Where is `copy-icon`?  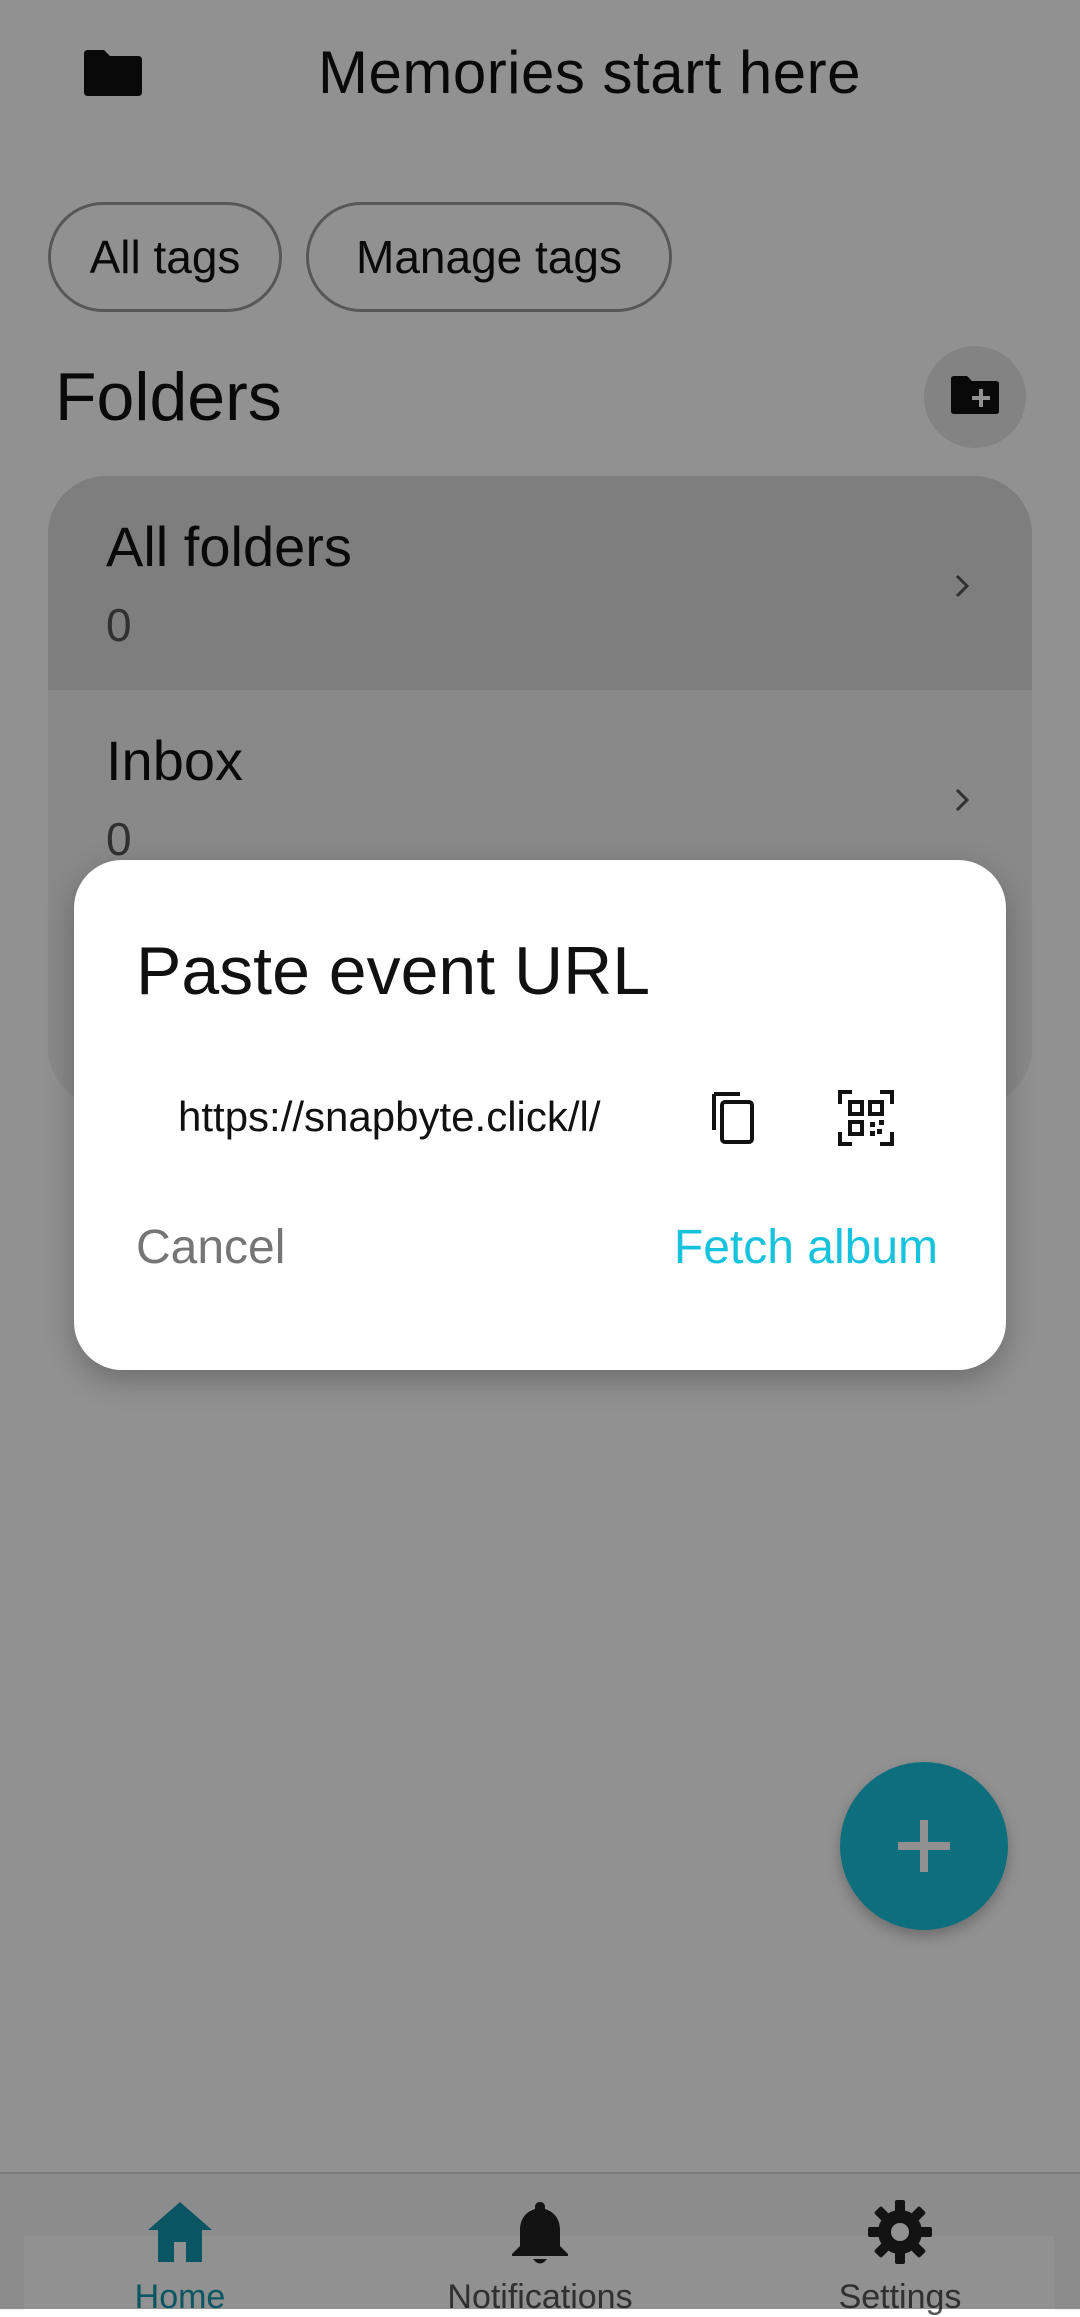 copy-icon is located at coordinates (733, 1118).